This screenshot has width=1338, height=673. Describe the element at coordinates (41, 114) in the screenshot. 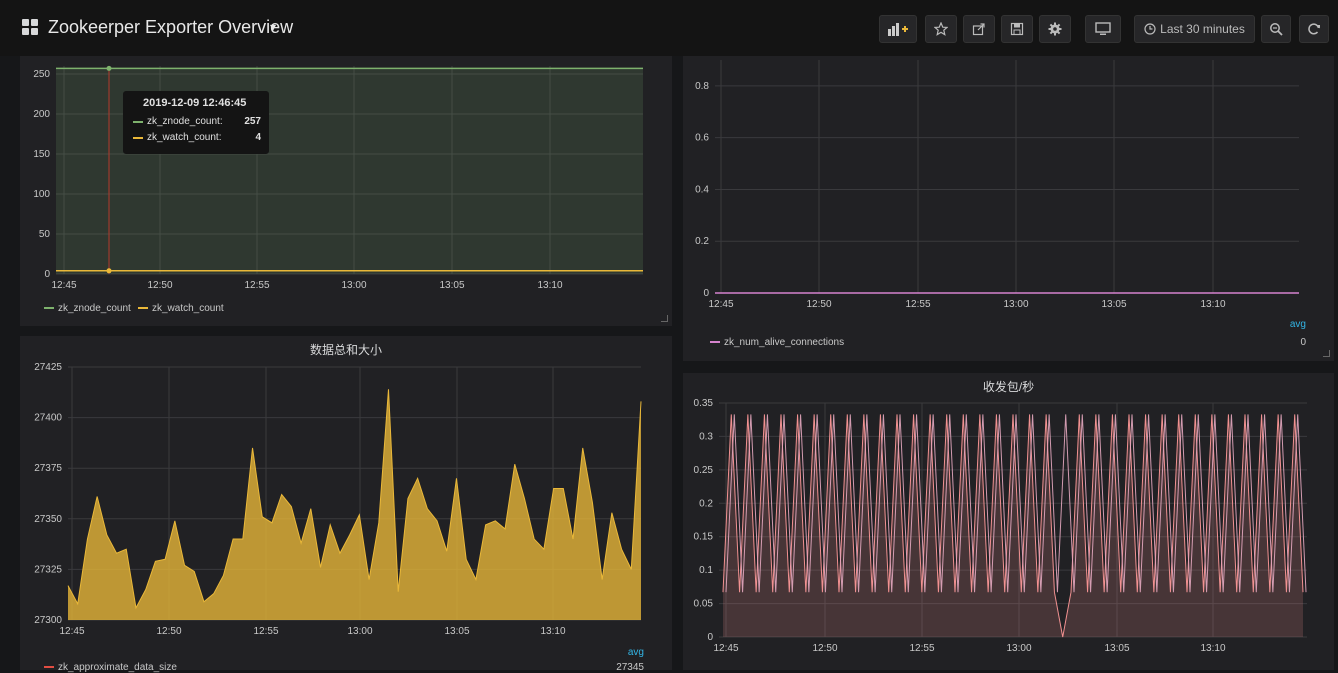

I see `y-tick-label: 200` at that location.